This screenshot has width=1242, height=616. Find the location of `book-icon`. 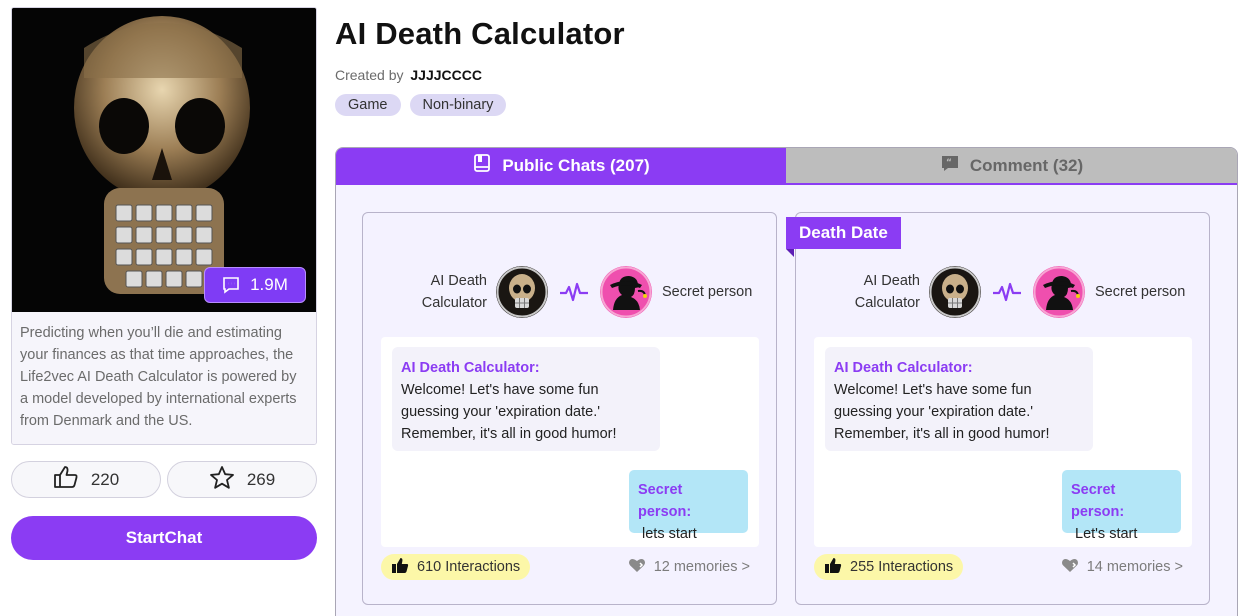

book-icon is located at coordinates (482, 165).